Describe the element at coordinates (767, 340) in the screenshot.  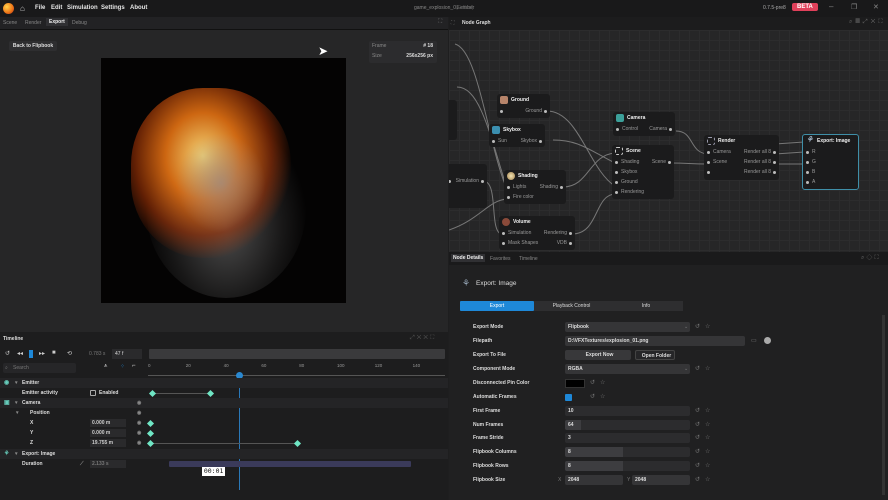
I see `info-icon` at that location.